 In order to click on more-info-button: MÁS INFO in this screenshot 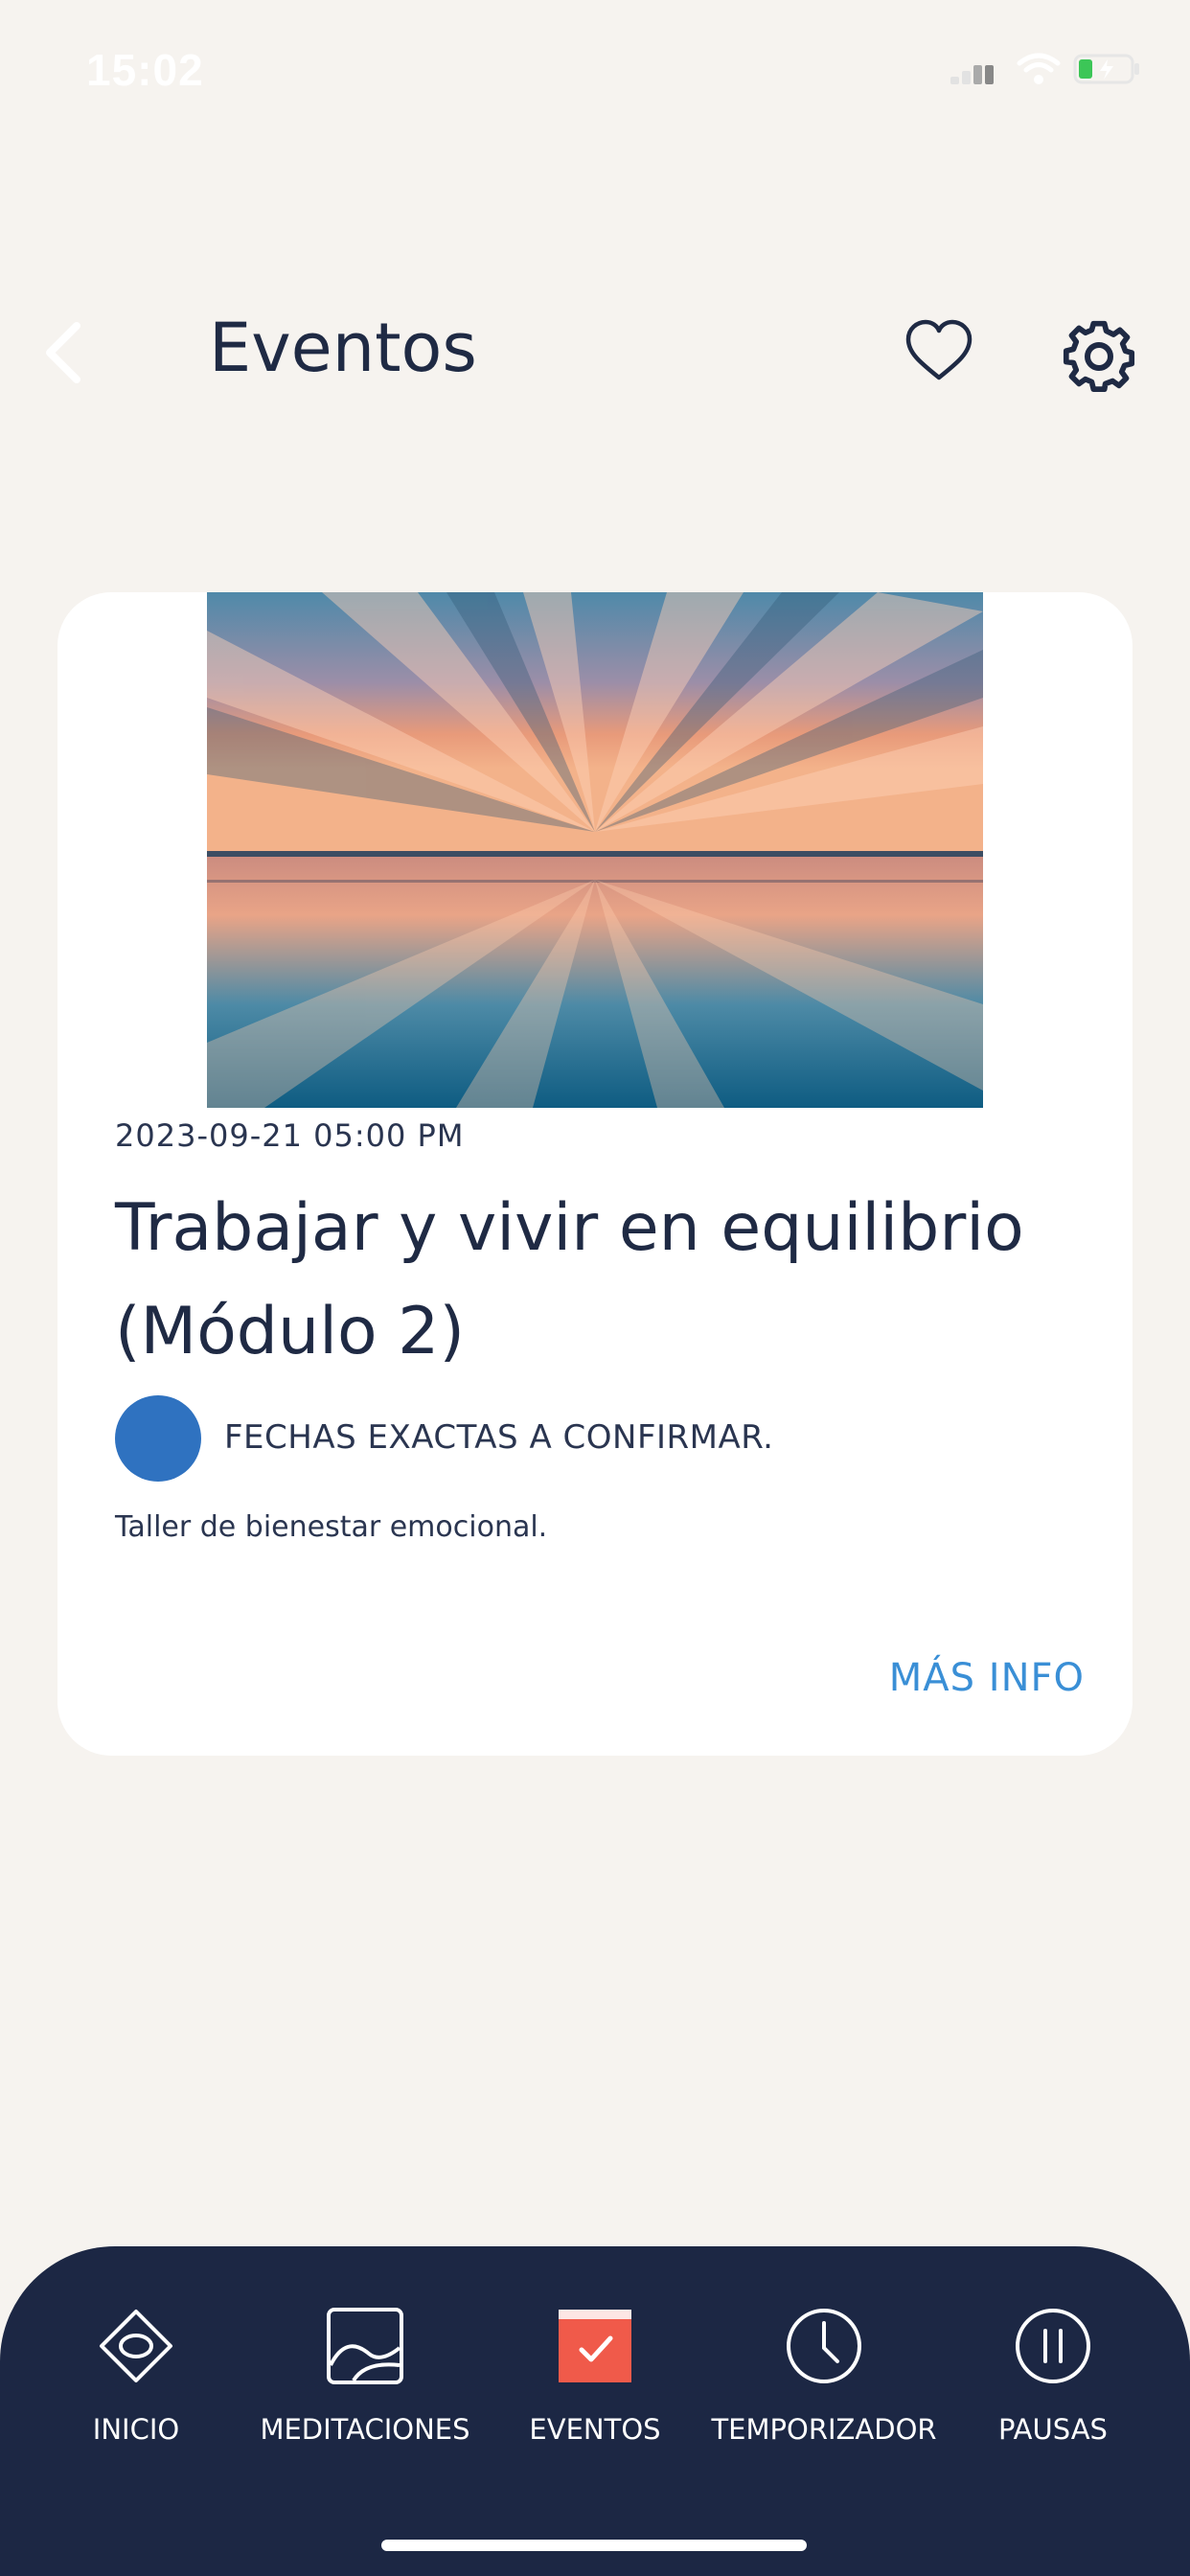, I will do `click(987, 1678)`.